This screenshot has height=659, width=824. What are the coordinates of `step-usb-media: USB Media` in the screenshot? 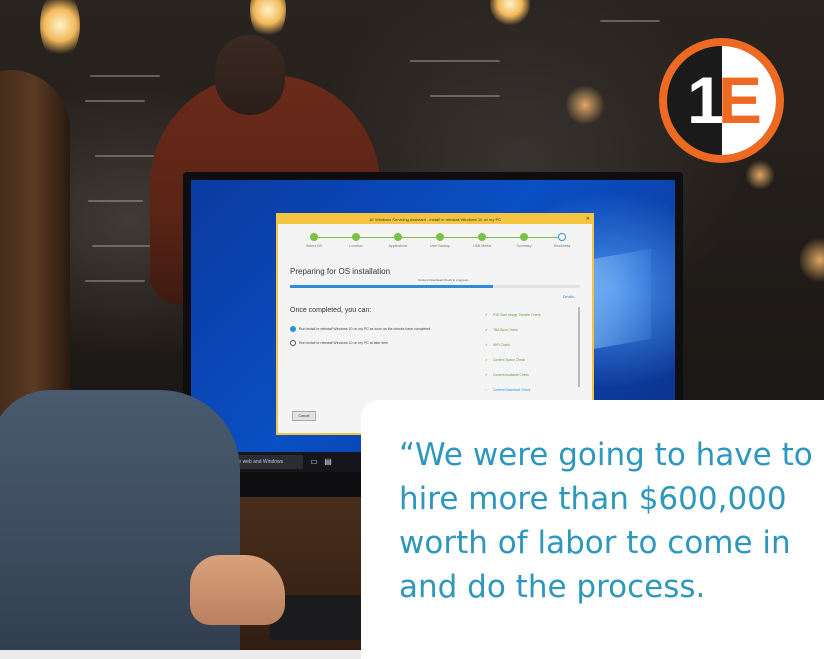 It's located at (482, 240).